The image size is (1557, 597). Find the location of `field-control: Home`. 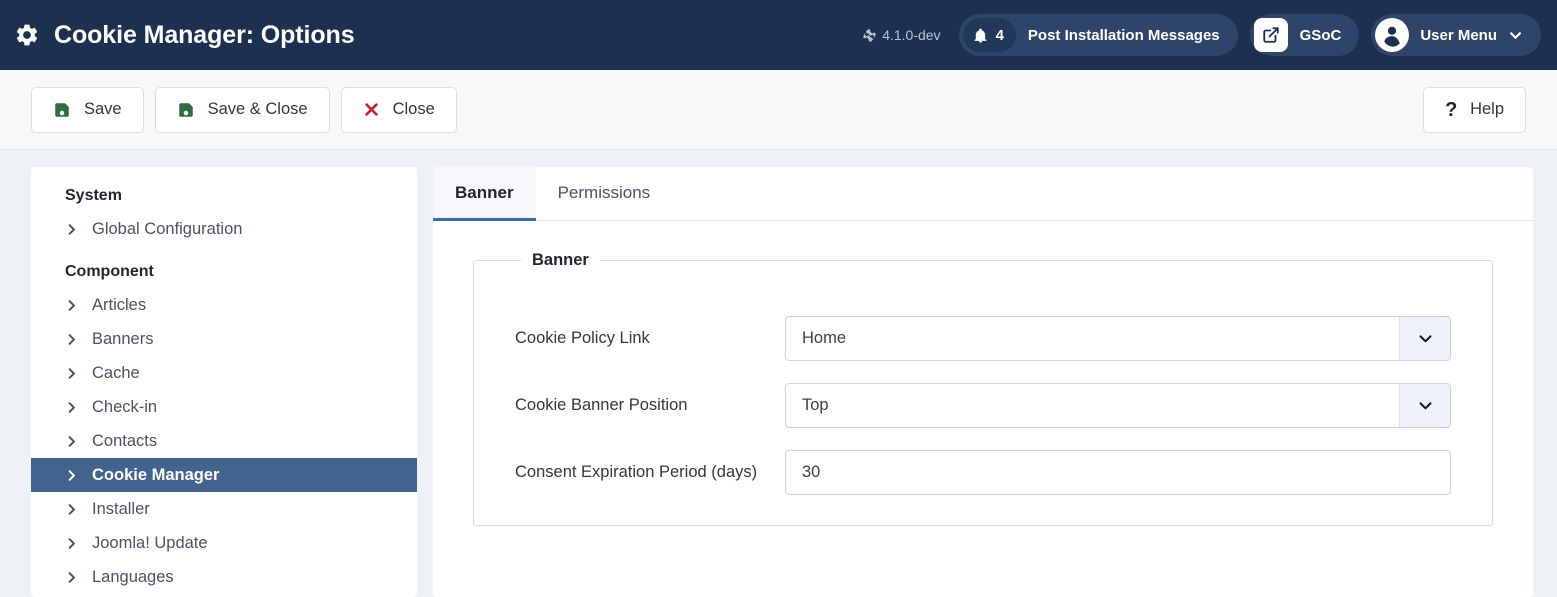

field-control: Home is located at coordinates (1118, 338).